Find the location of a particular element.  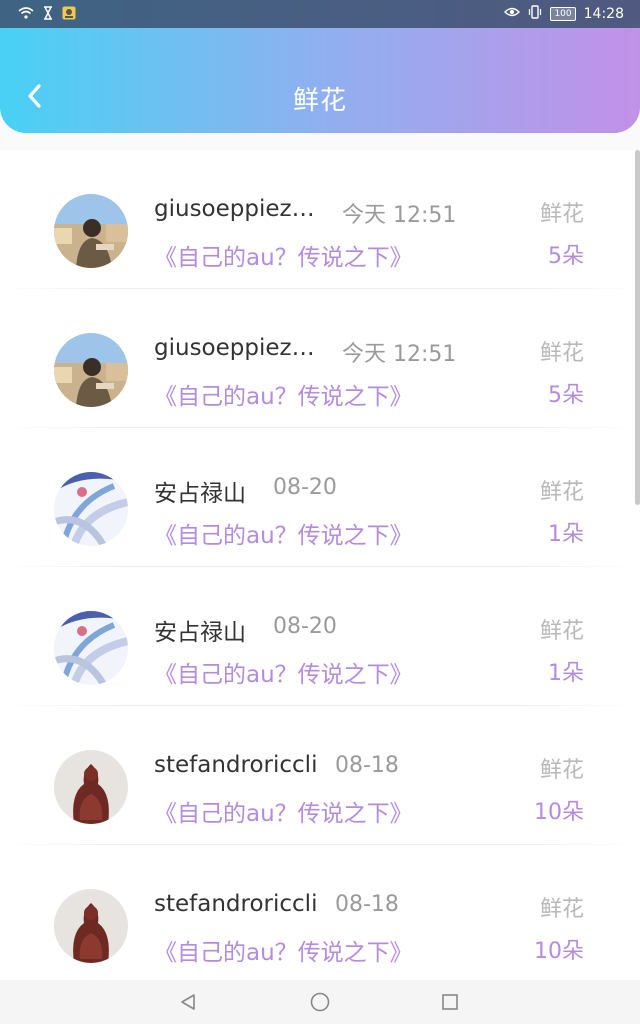

header-bar: 100 14:28 鲜花 is located at coordinates (320, 66).